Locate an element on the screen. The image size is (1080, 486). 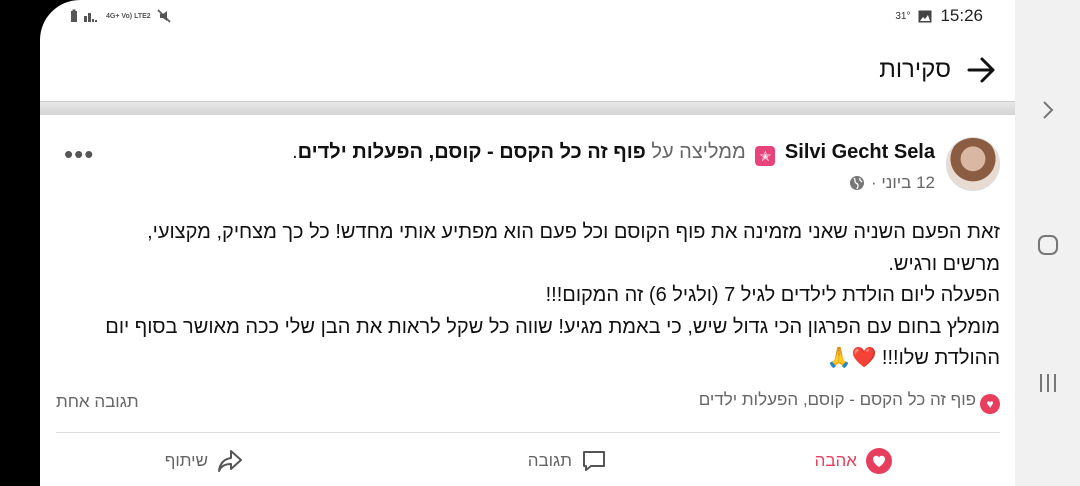
action-bar: אהבה תגובה שיתוף is located at coordinates (527, 461).